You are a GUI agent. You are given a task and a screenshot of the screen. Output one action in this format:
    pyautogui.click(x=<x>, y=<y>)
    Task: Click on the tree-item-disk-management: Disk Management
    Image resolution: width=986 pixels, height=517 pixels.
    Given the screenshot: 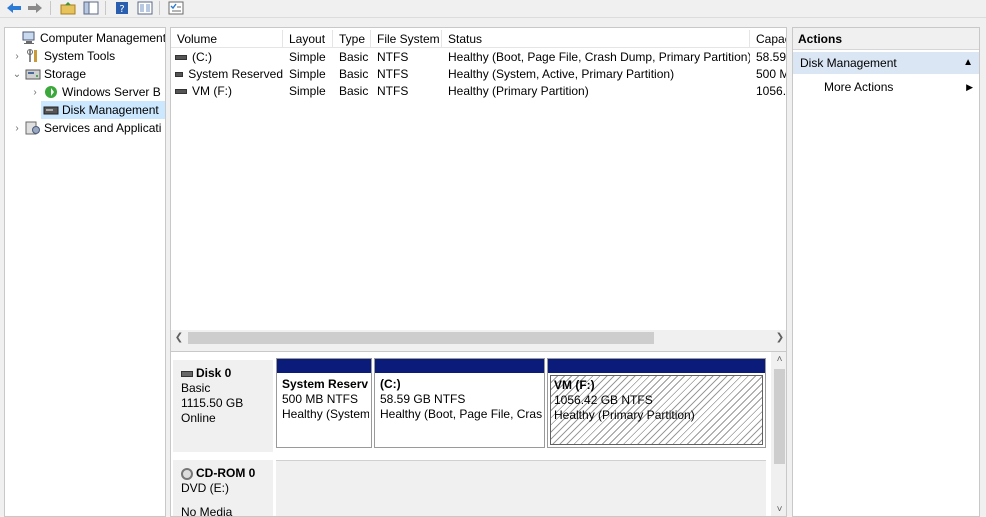 What is the action you would take?
    pyautogui.click(x=103, y=110)
    